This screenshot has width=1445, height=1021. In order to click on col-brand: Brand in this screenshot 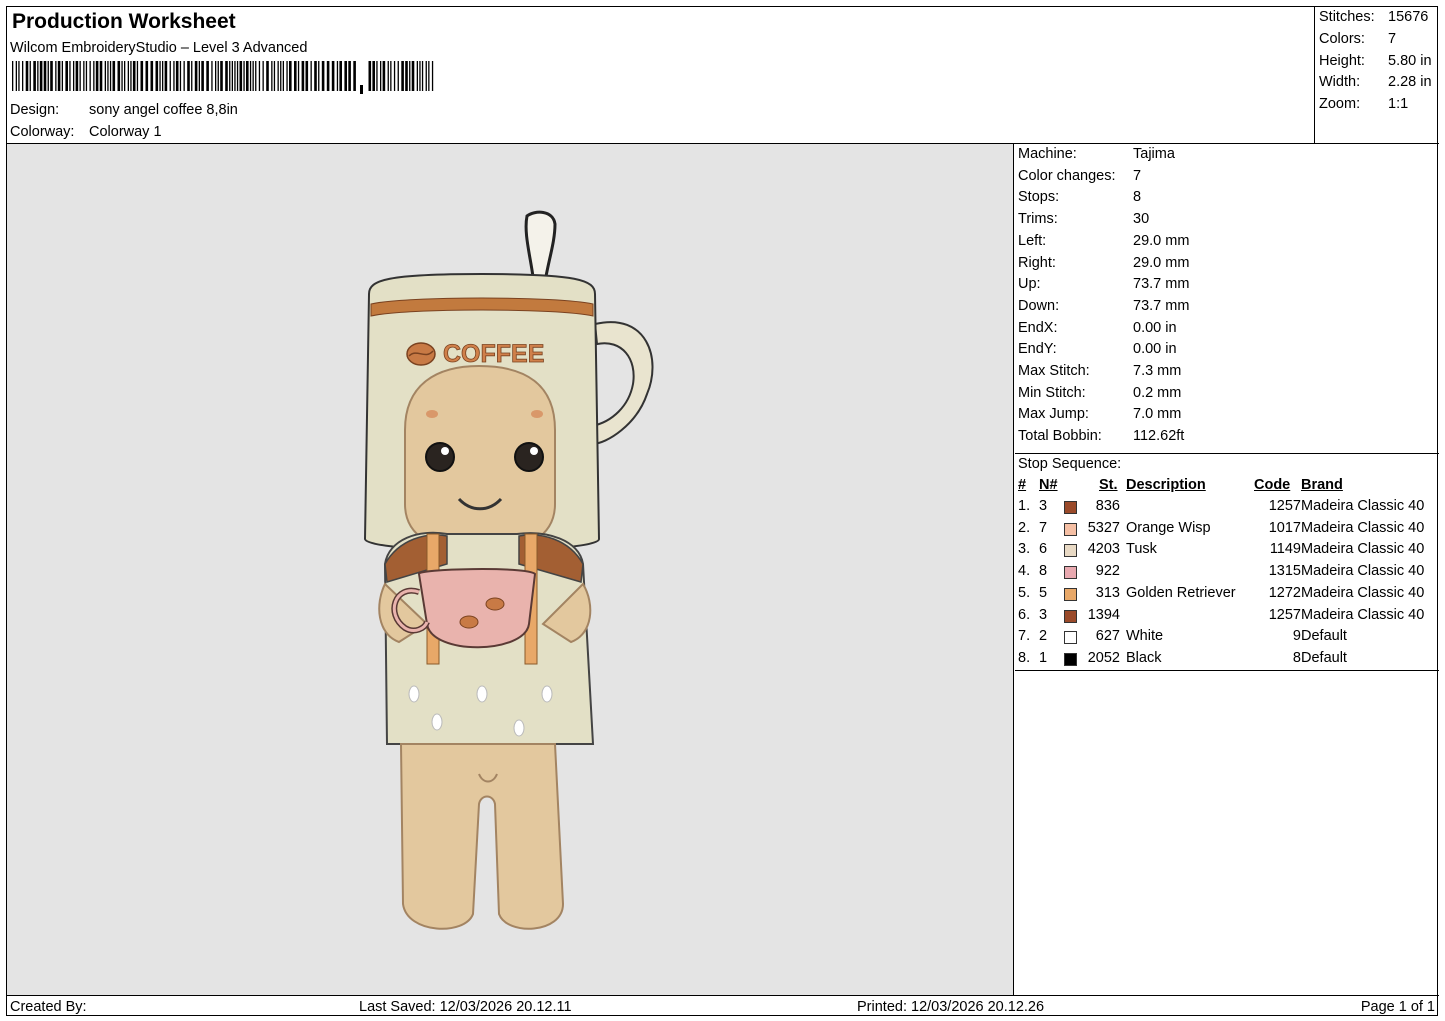, I will do `click(1322, 485)`.